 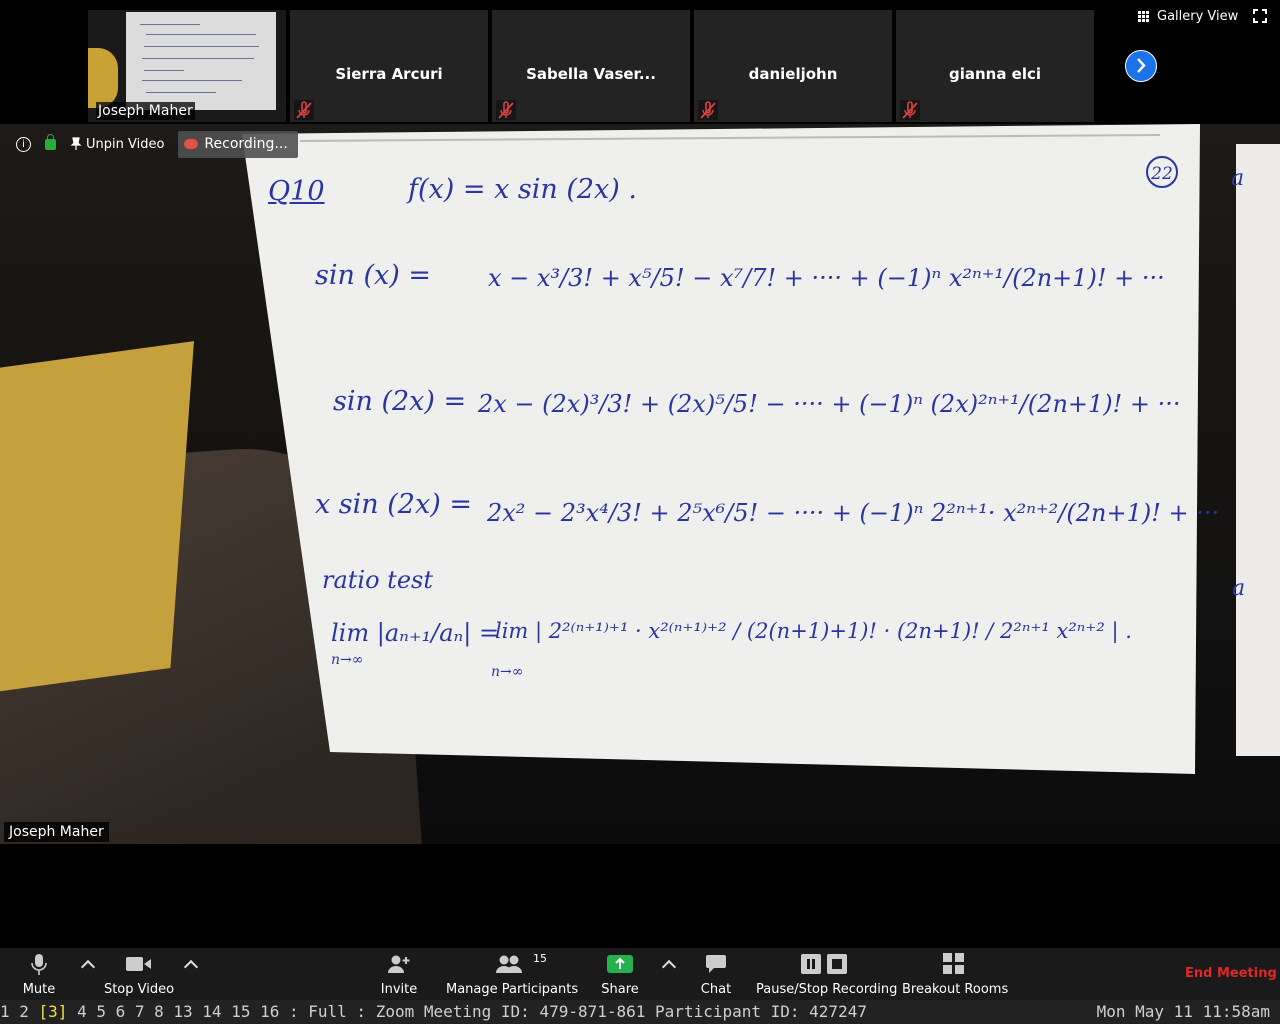 I want to click on mute-button: Mute, so click(x=39, y=974).